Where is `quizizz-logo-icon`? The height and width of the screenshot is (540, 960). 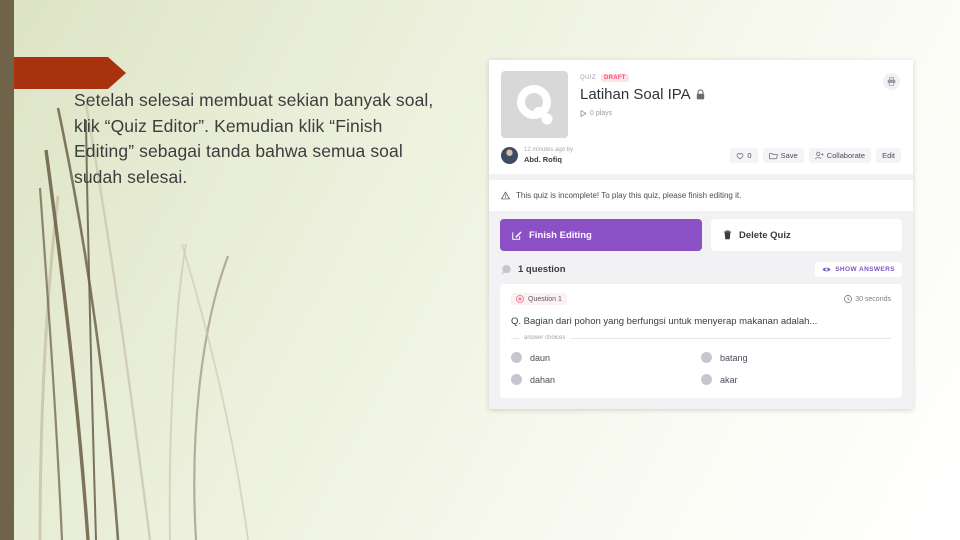 quizizz-logo-icon is located at coordinates (535, 105).